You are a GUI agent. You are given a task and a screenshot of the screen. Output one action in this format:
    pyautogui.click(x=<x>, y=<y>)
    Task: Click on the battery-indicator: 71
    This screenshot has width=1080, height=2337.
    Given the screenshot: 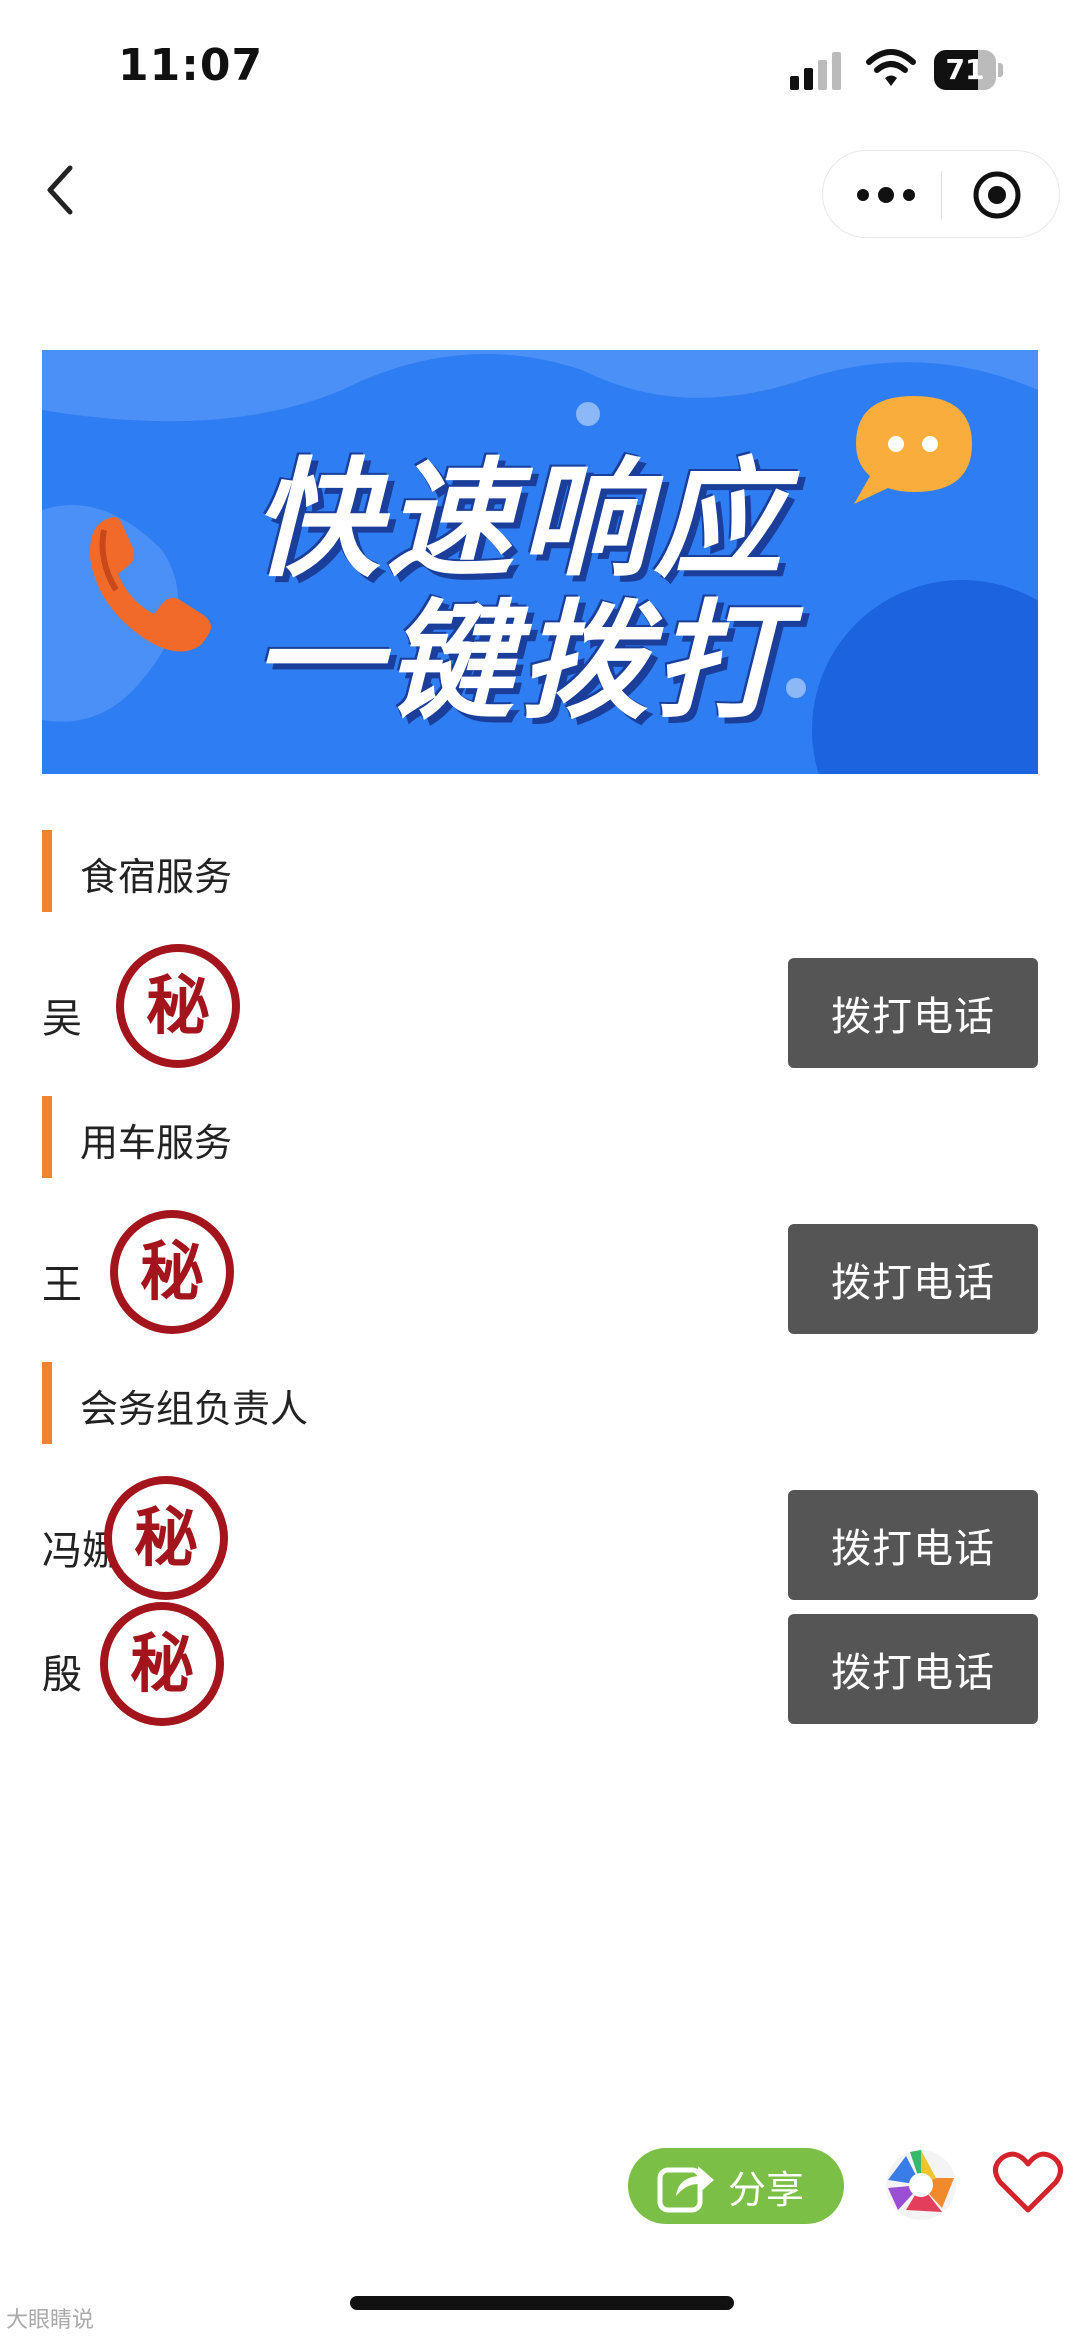 What is the action you would take?
    pyautogui.click(x=969, y=70)
    